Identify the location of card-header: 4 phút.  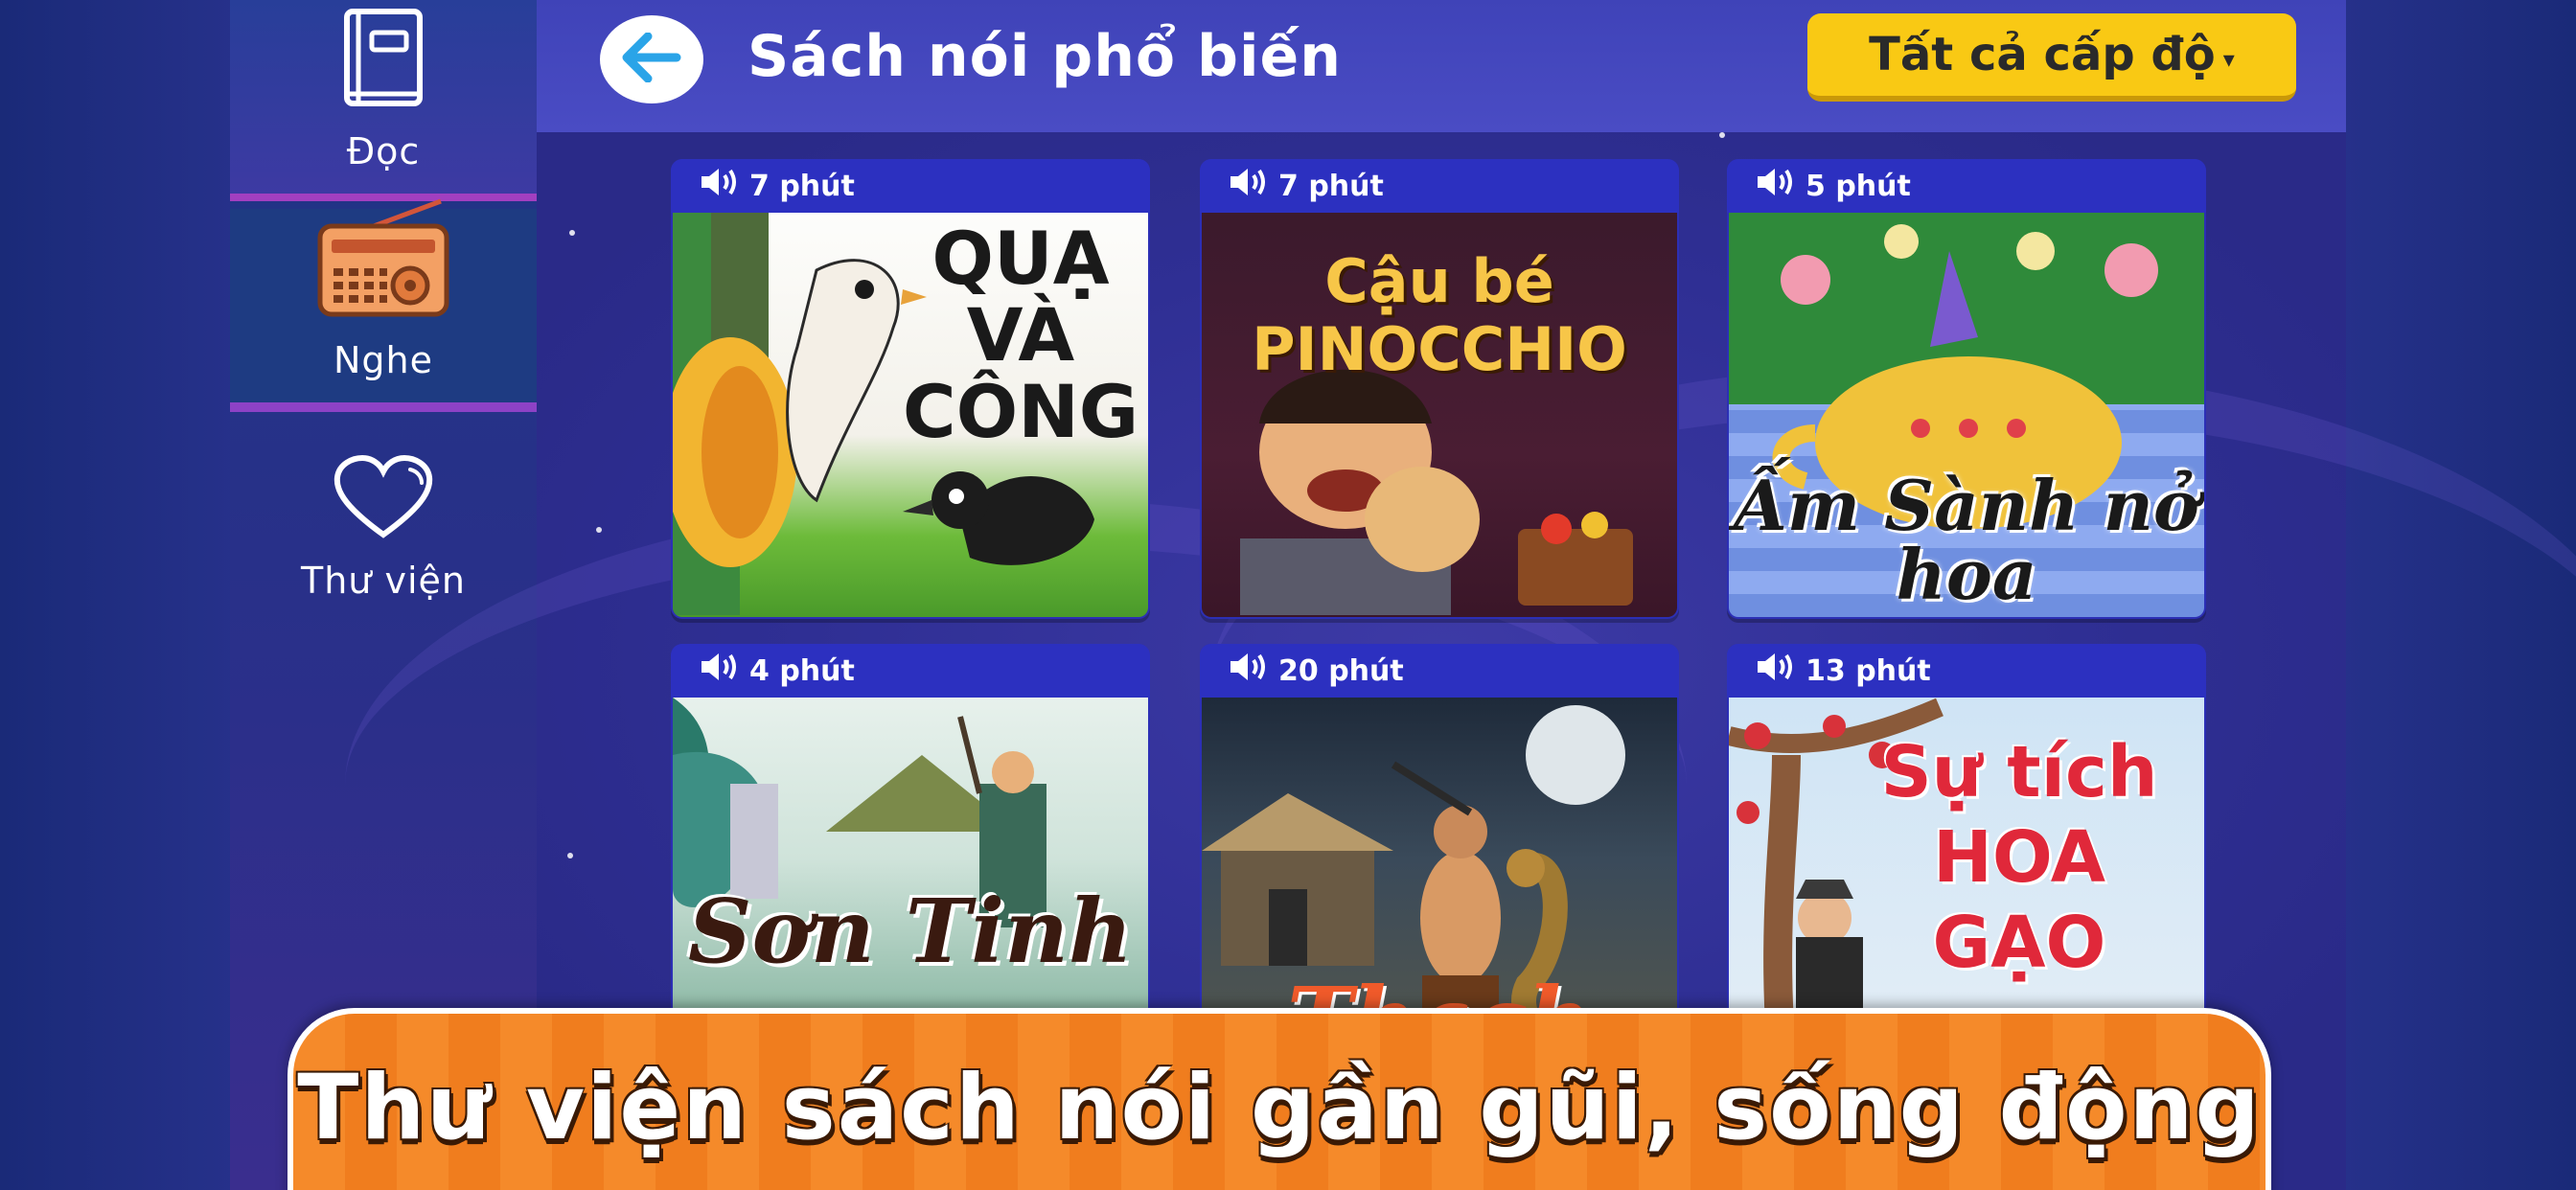
(910, 671).